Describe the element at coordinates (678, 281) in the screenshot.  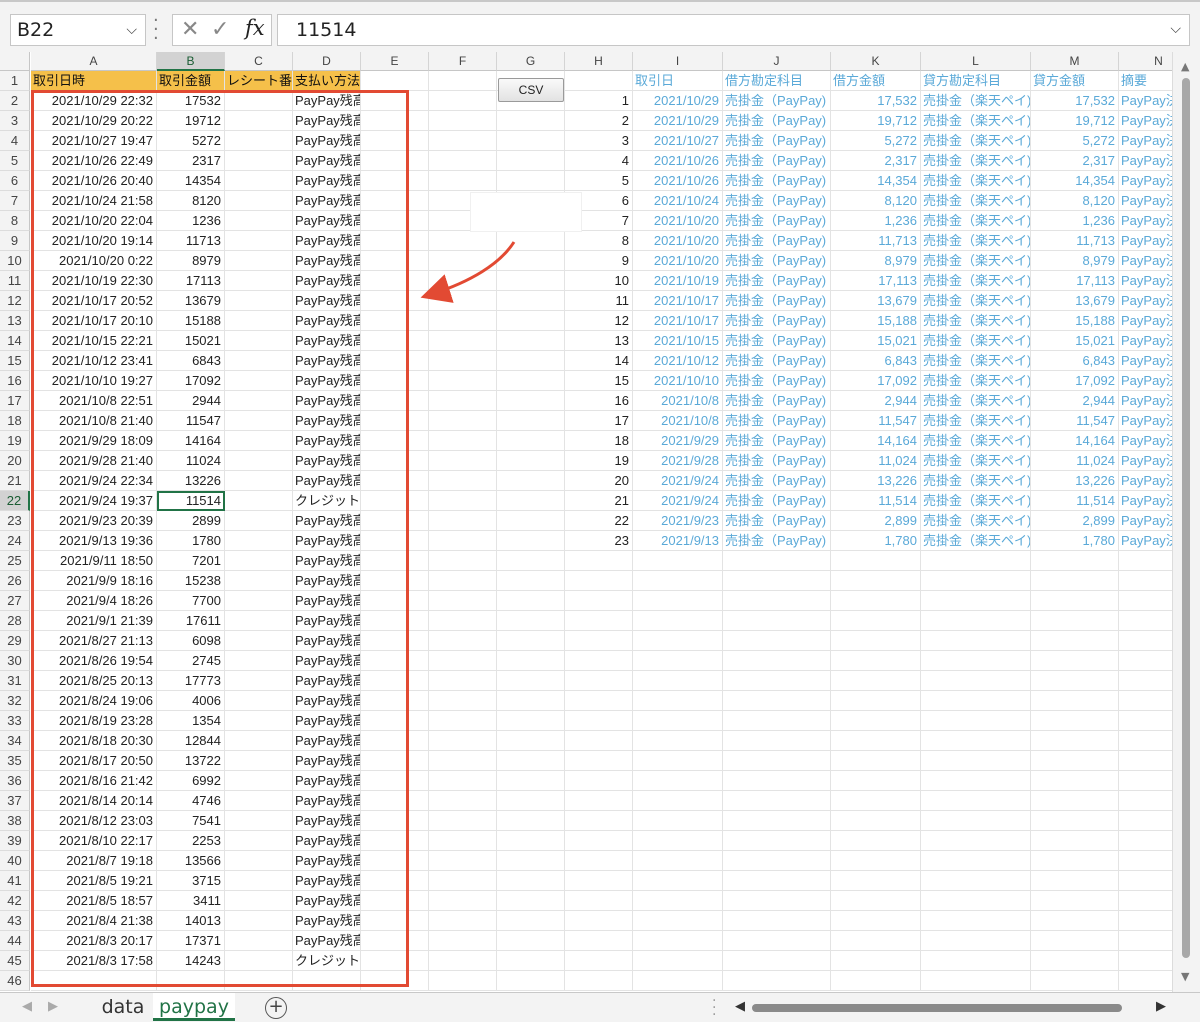
I see `journal-cell: 2021/10/19` at that location.